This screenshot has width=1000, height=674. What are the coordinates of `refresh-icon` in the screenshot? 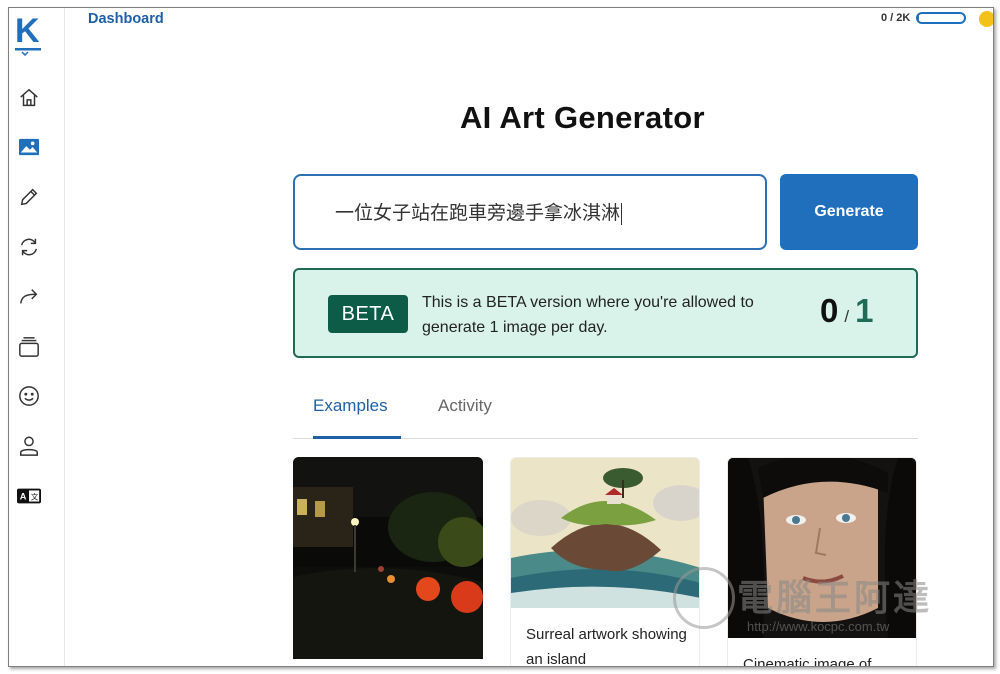 It's located at (29, 247).